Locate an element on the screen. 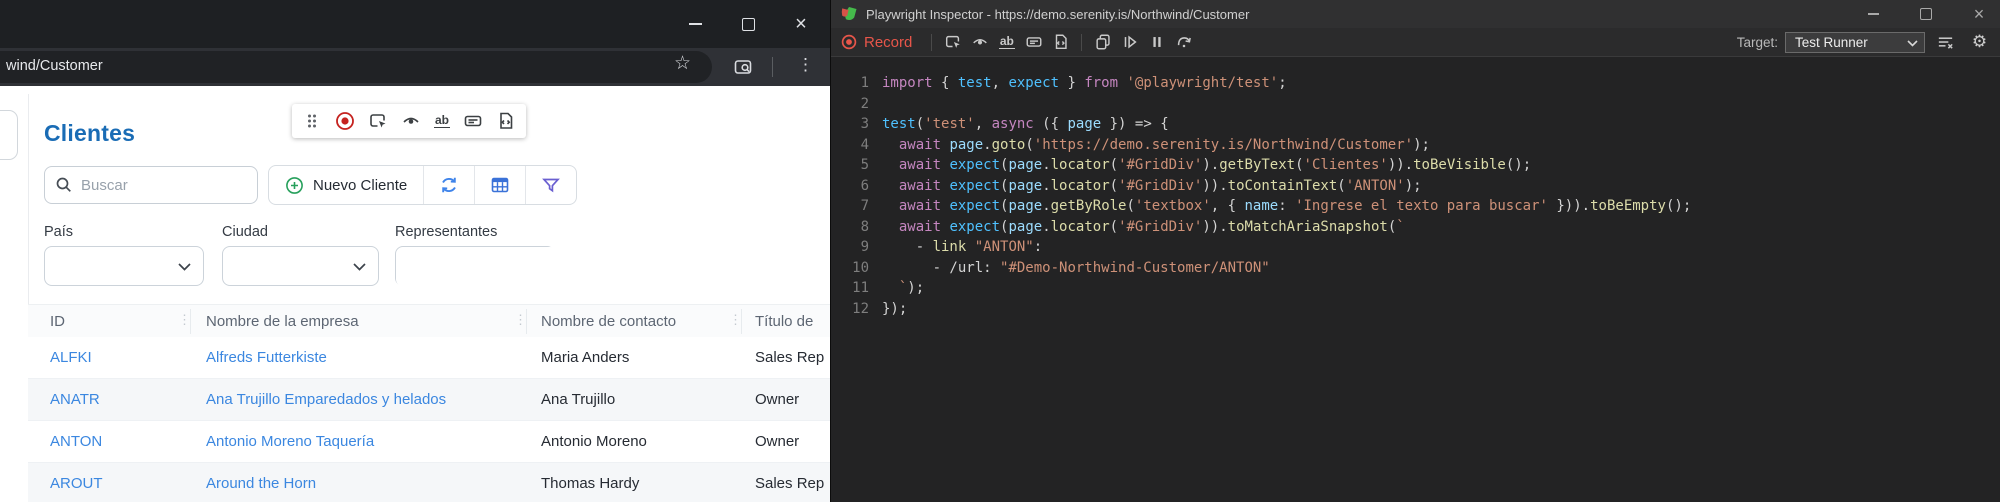  representatives-input-wrap is located at coordinates (476, 266).